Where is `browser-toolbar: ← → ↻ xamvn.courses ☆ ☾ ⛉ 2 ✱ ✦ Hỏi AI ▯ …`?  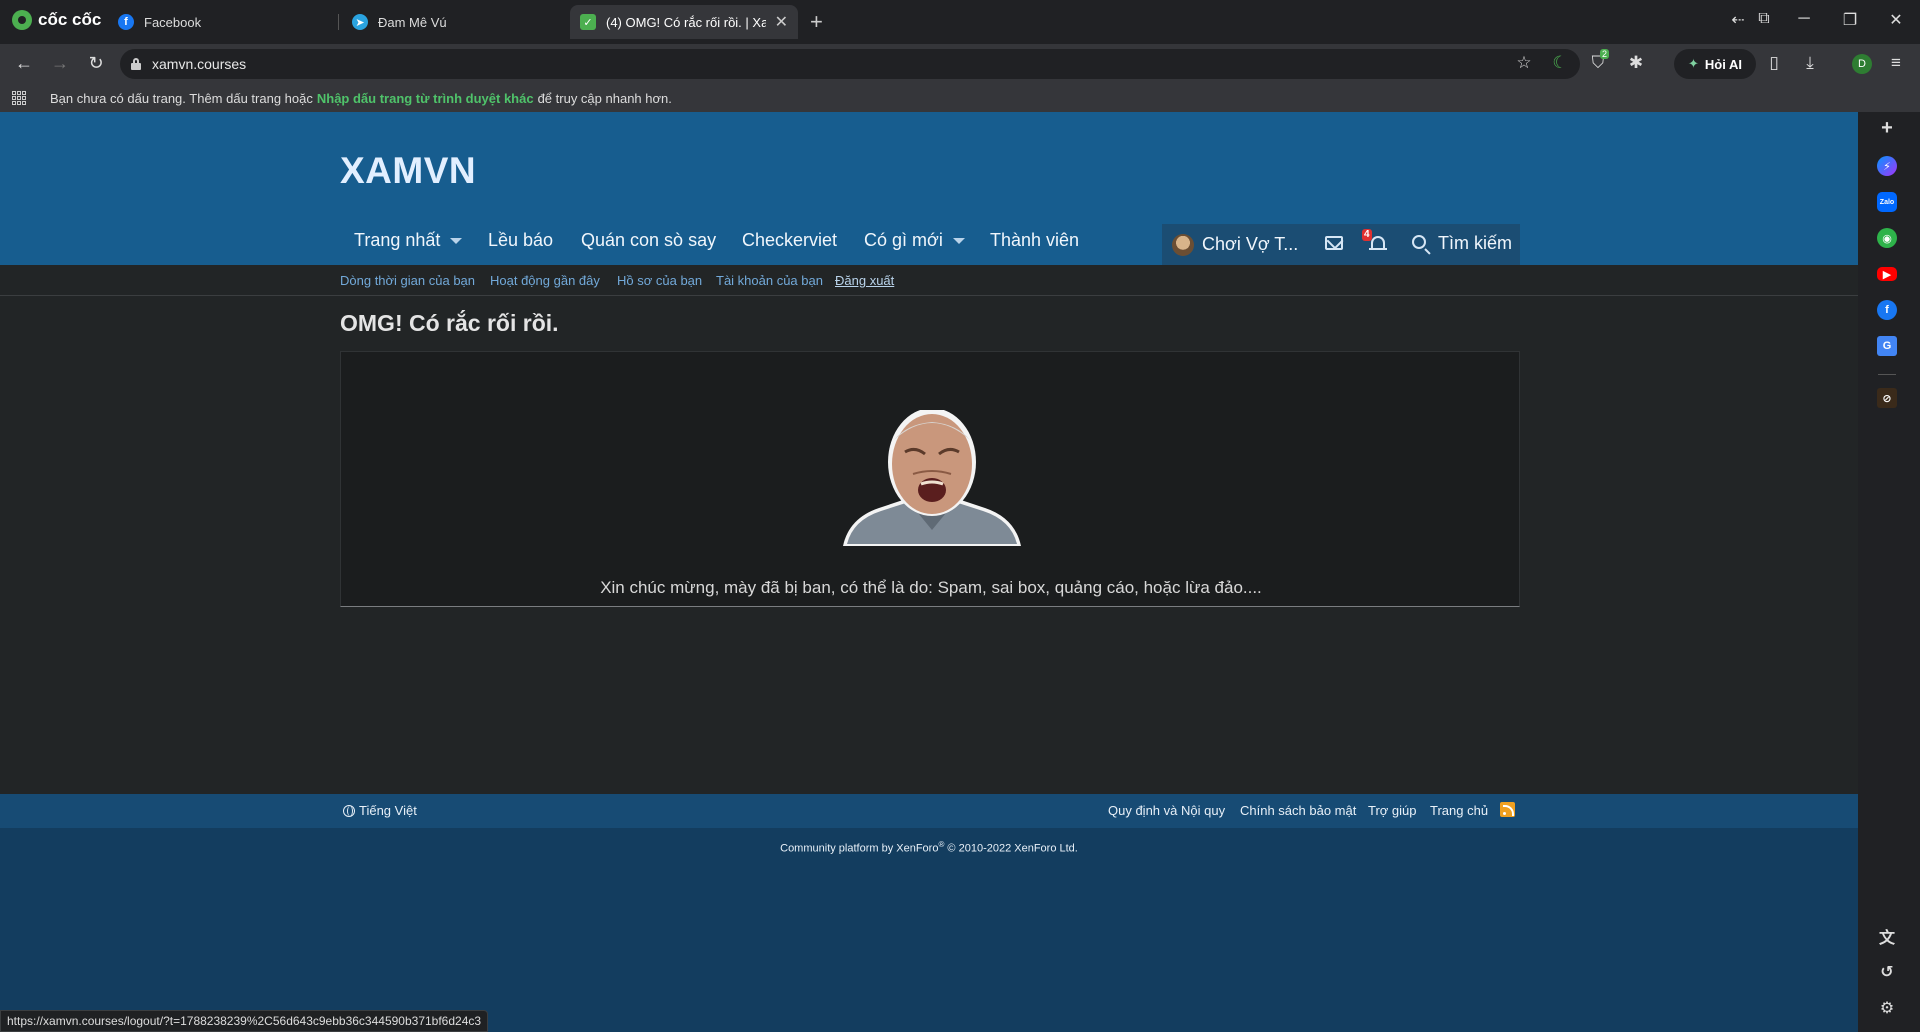
browser-toolbar: ← → ↻ xamvn.courses ☆ ☾ ⛉ 2 ✱ ✦ Hỏi AI ▯ … is located at coordinates (960, 64).